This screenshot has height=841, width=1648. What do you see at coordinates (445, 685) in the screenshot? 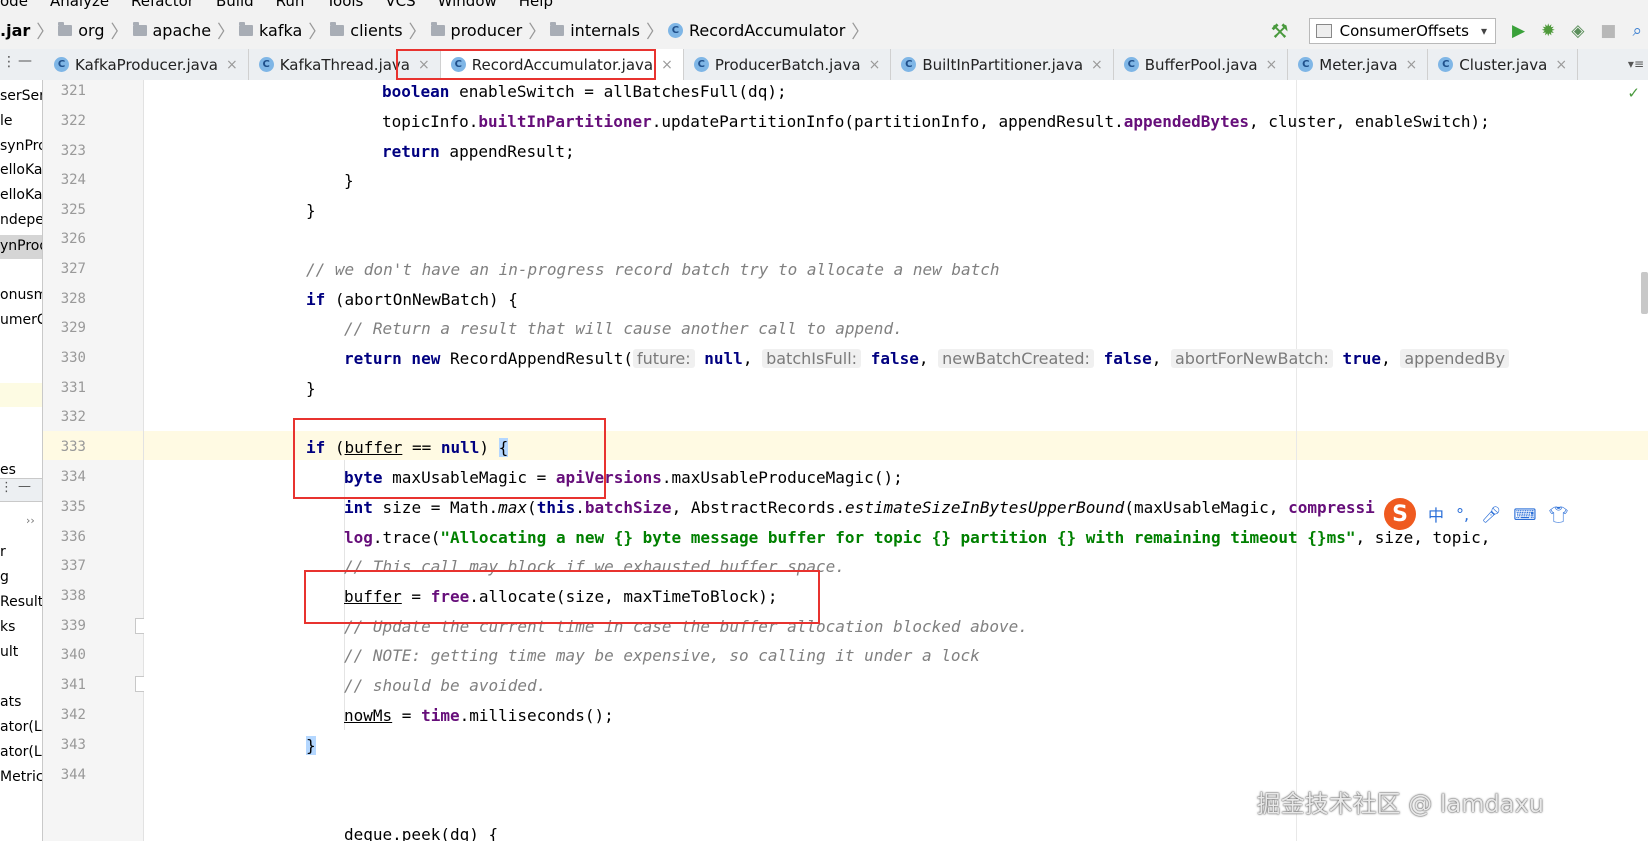
I see `code-line-341: // should be avoided.` at bounding box center [445, 685].